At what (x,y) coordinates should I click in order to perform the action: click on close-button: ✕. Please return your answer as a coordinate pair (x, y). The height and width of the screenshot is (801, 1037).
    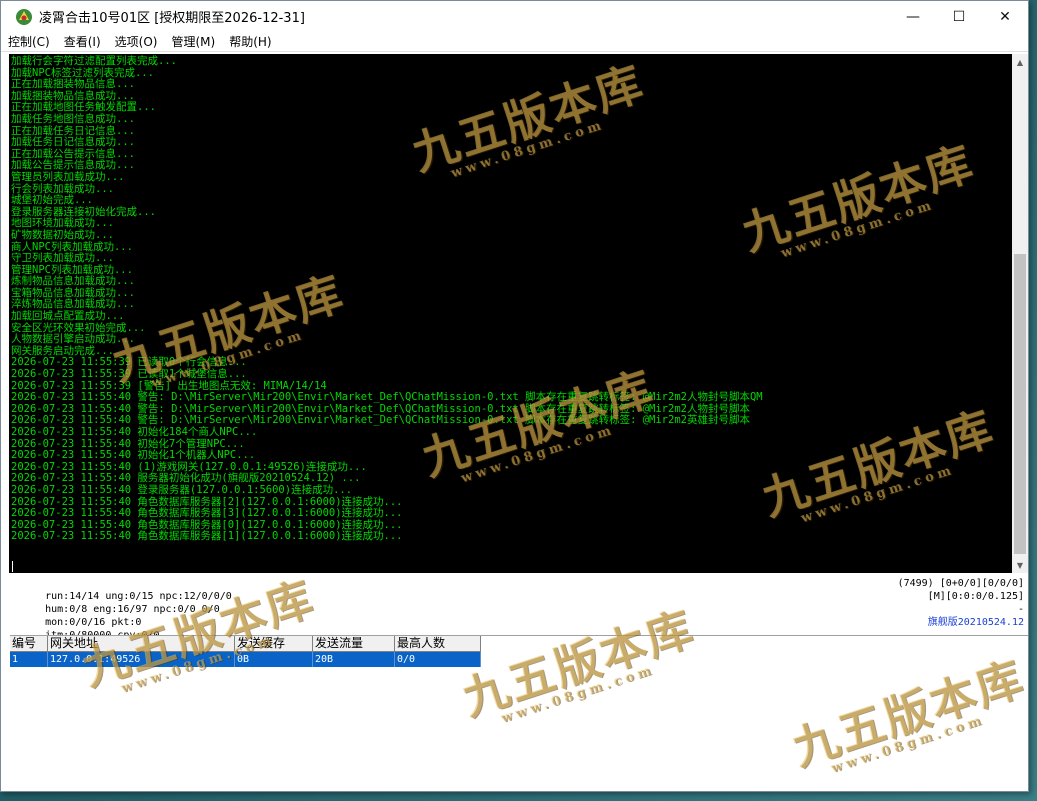
    Looking at the image, I should click on (1005, 16).